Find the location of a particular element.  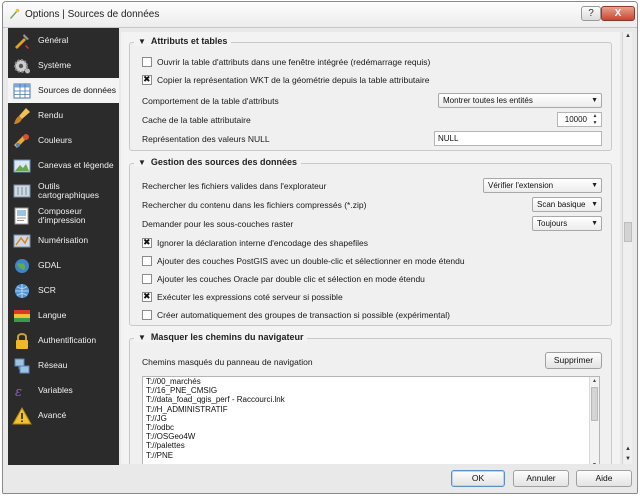

sidebar-item-print-composer: Composeur d'impression is located at coordinates (63, 215).